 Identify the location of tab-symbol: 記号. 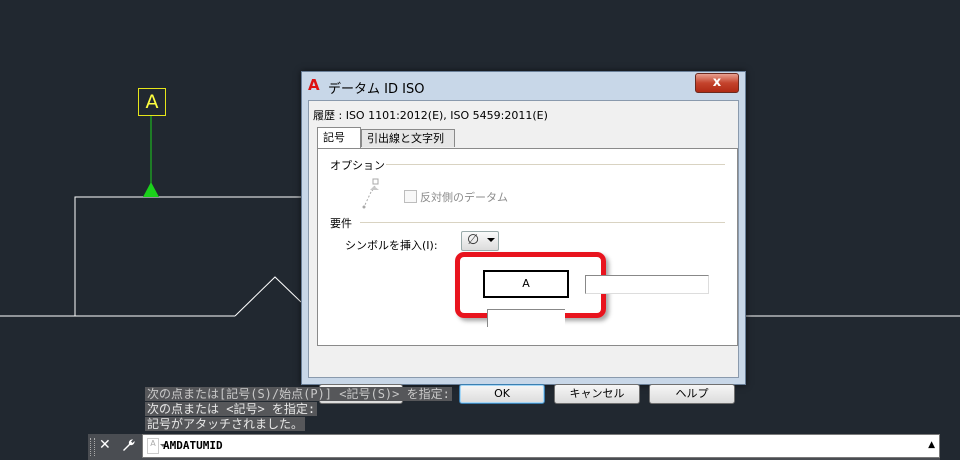
(339, 137).